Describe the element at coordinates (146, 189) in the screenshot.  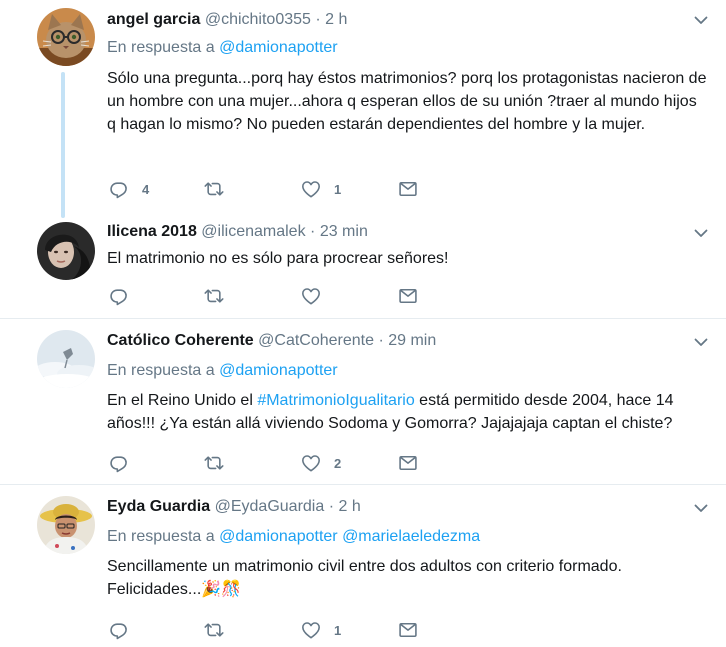
I see `reply-count: 4` at that location.